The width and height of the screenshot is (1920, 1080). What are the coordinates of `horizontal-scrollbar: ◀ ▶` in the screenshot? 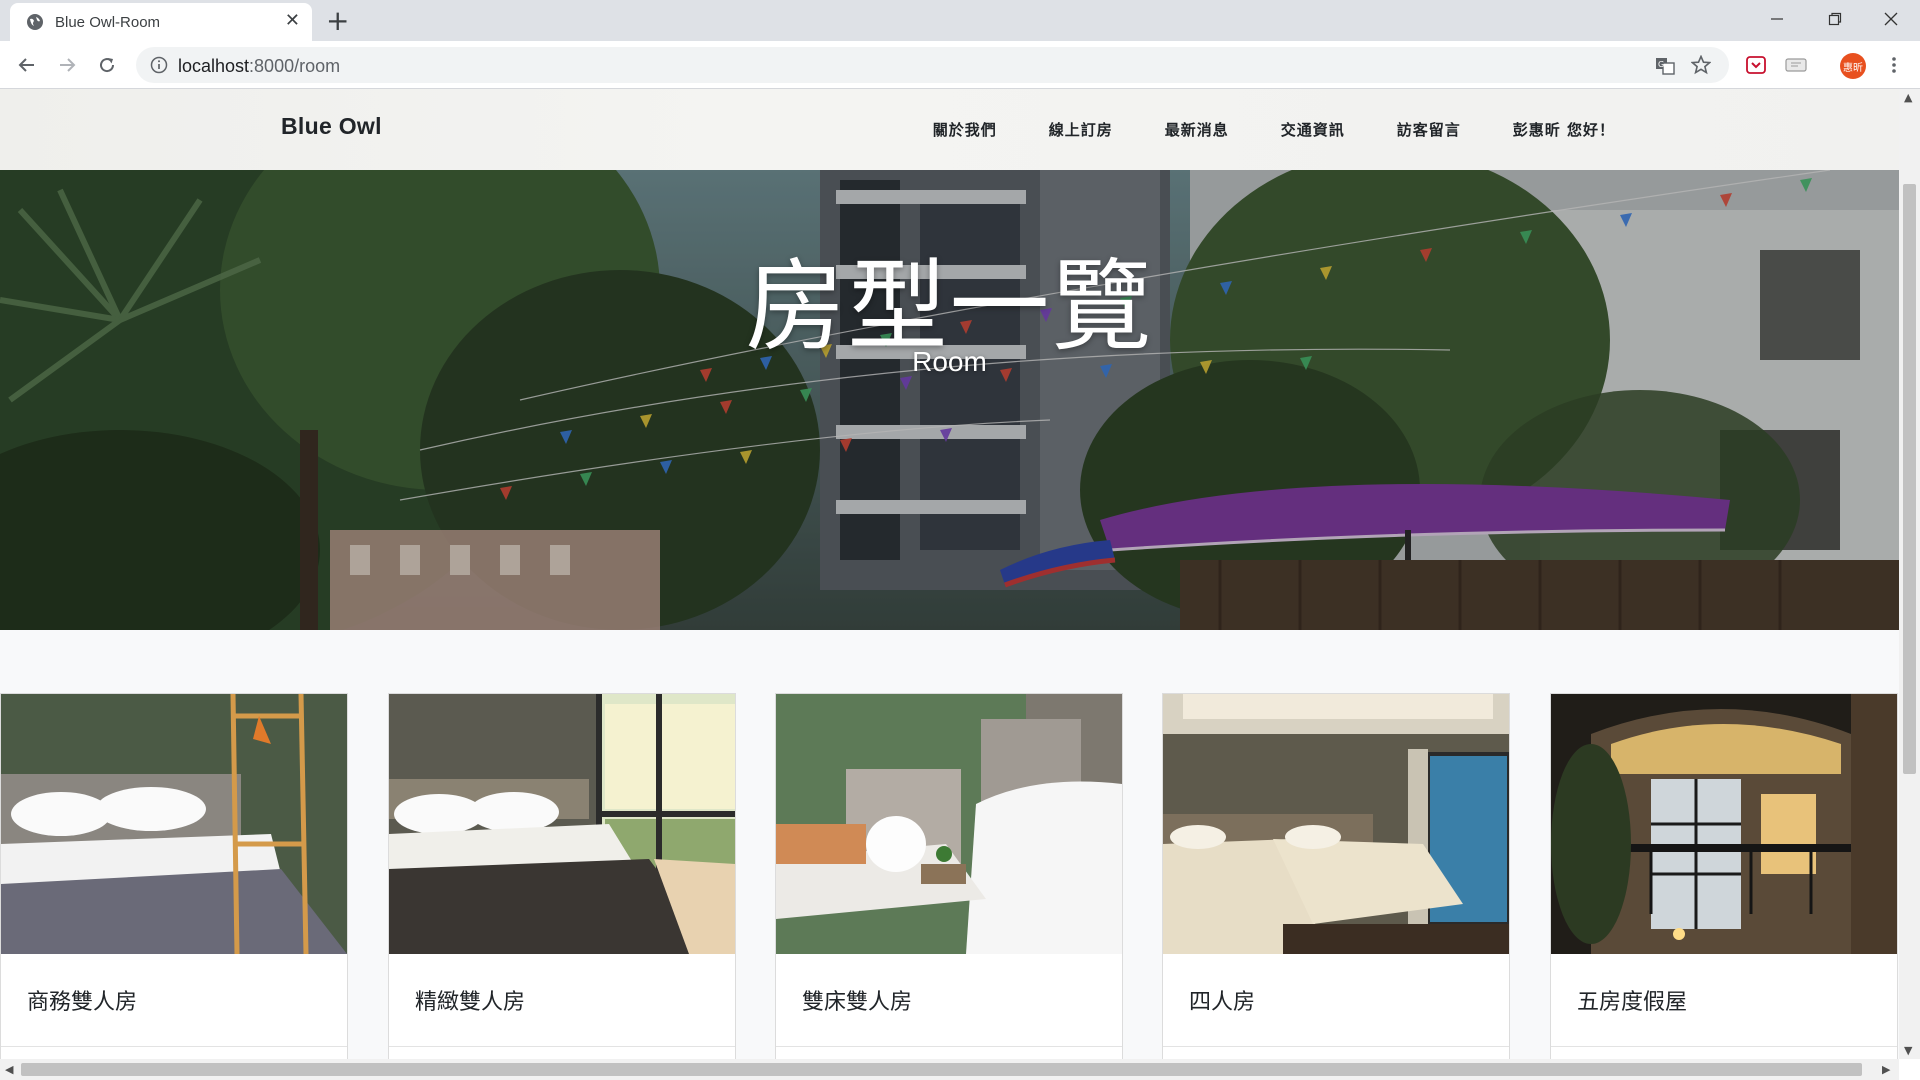 It's located at (949, 1069).